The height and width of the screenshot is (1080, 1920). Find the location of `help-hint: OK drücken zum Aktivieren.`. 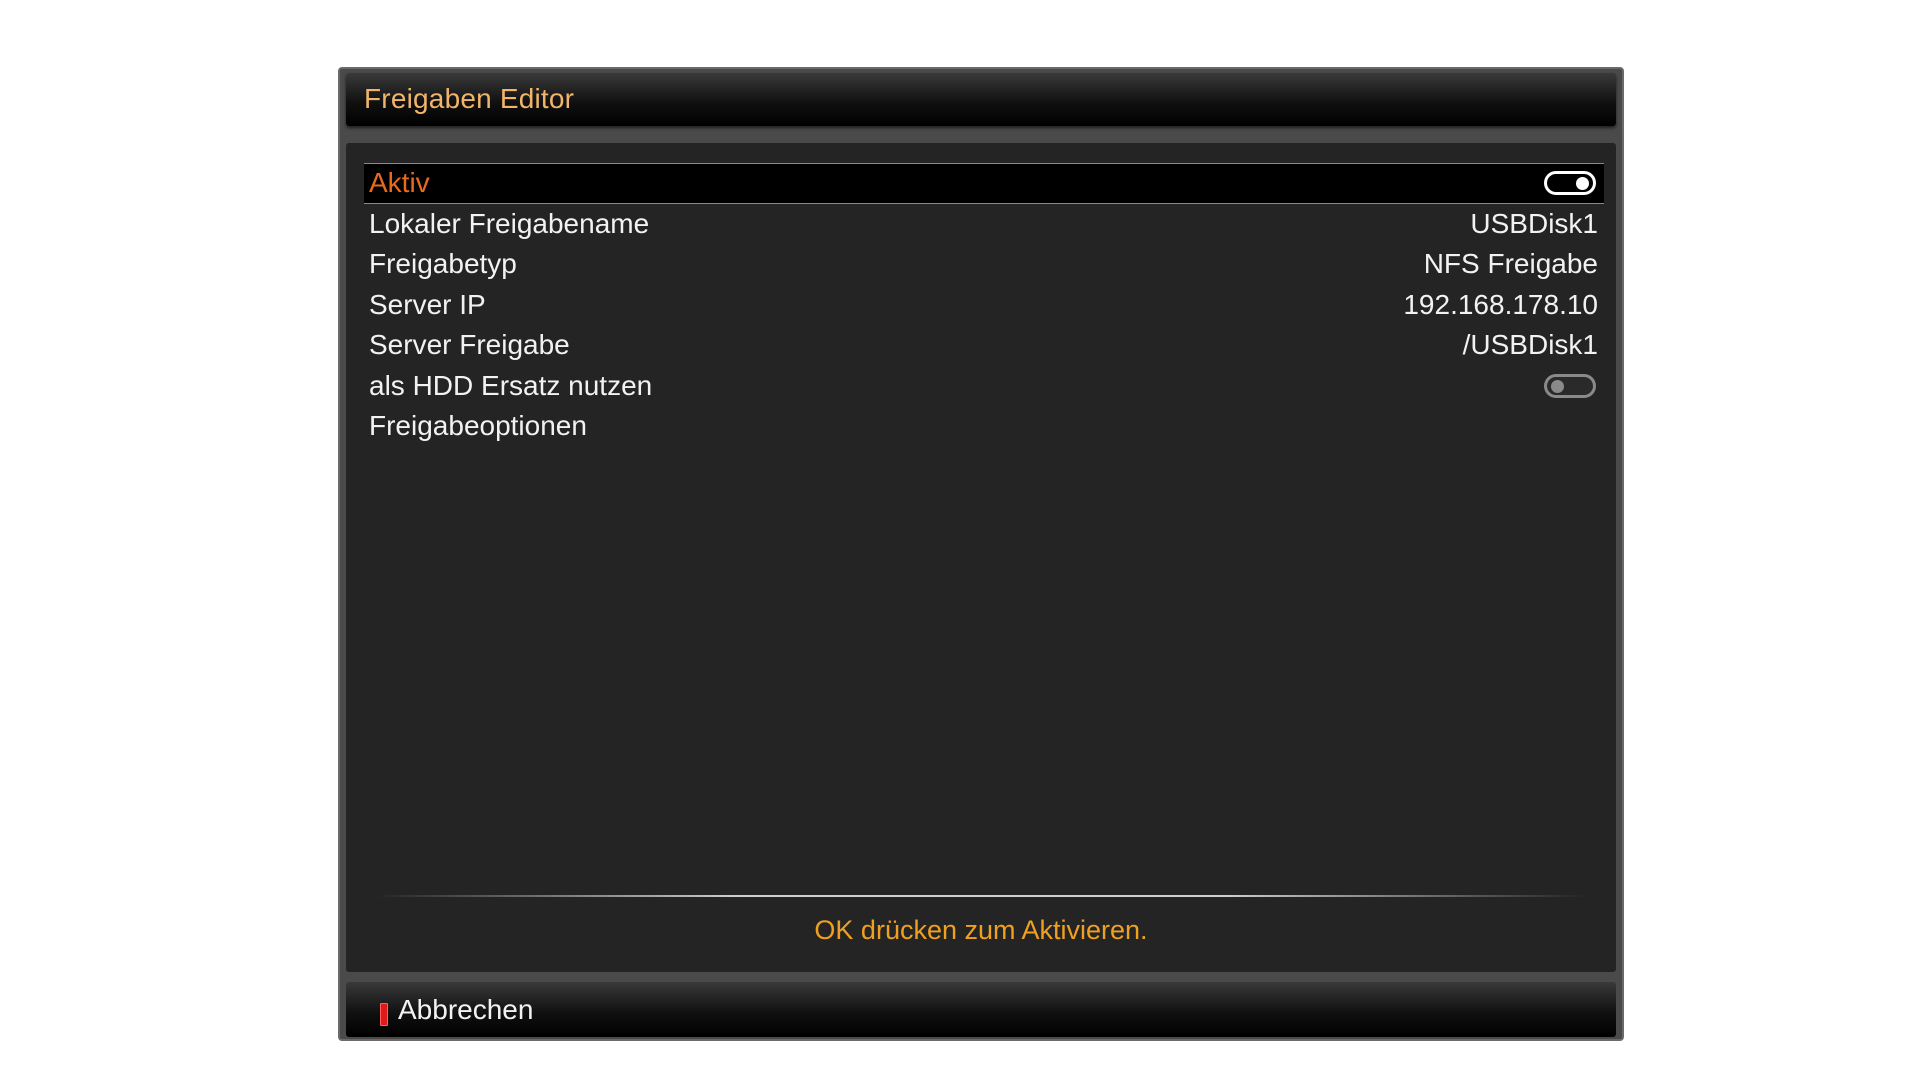

help-hint: OK drücken zum Aktivieren. is located at coordinates (981, 930).